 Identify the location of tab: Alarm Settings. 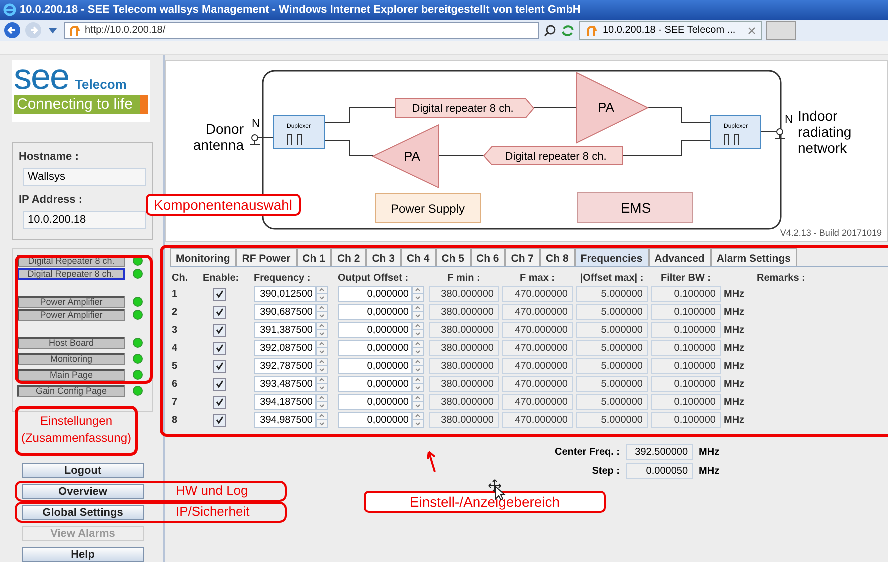
(753, 257).